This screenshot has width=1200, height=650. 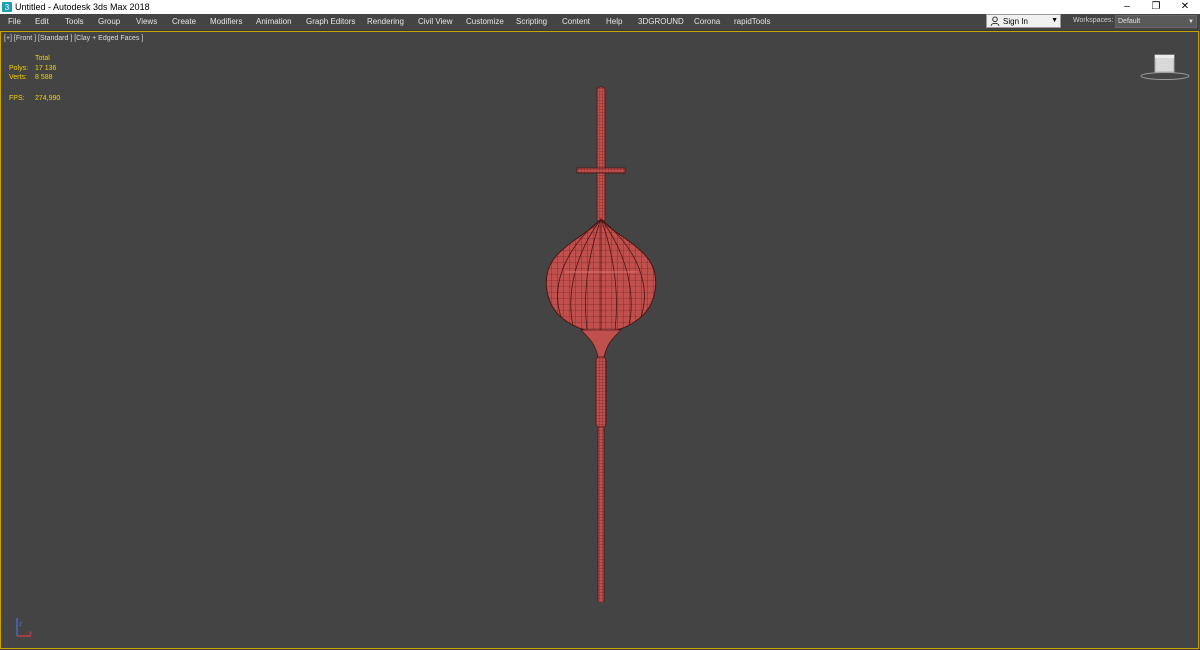 What do you see at coordinates (109, 22) in the screenshot?
I see `menu-group: Group` at bounding box center [109, 22].